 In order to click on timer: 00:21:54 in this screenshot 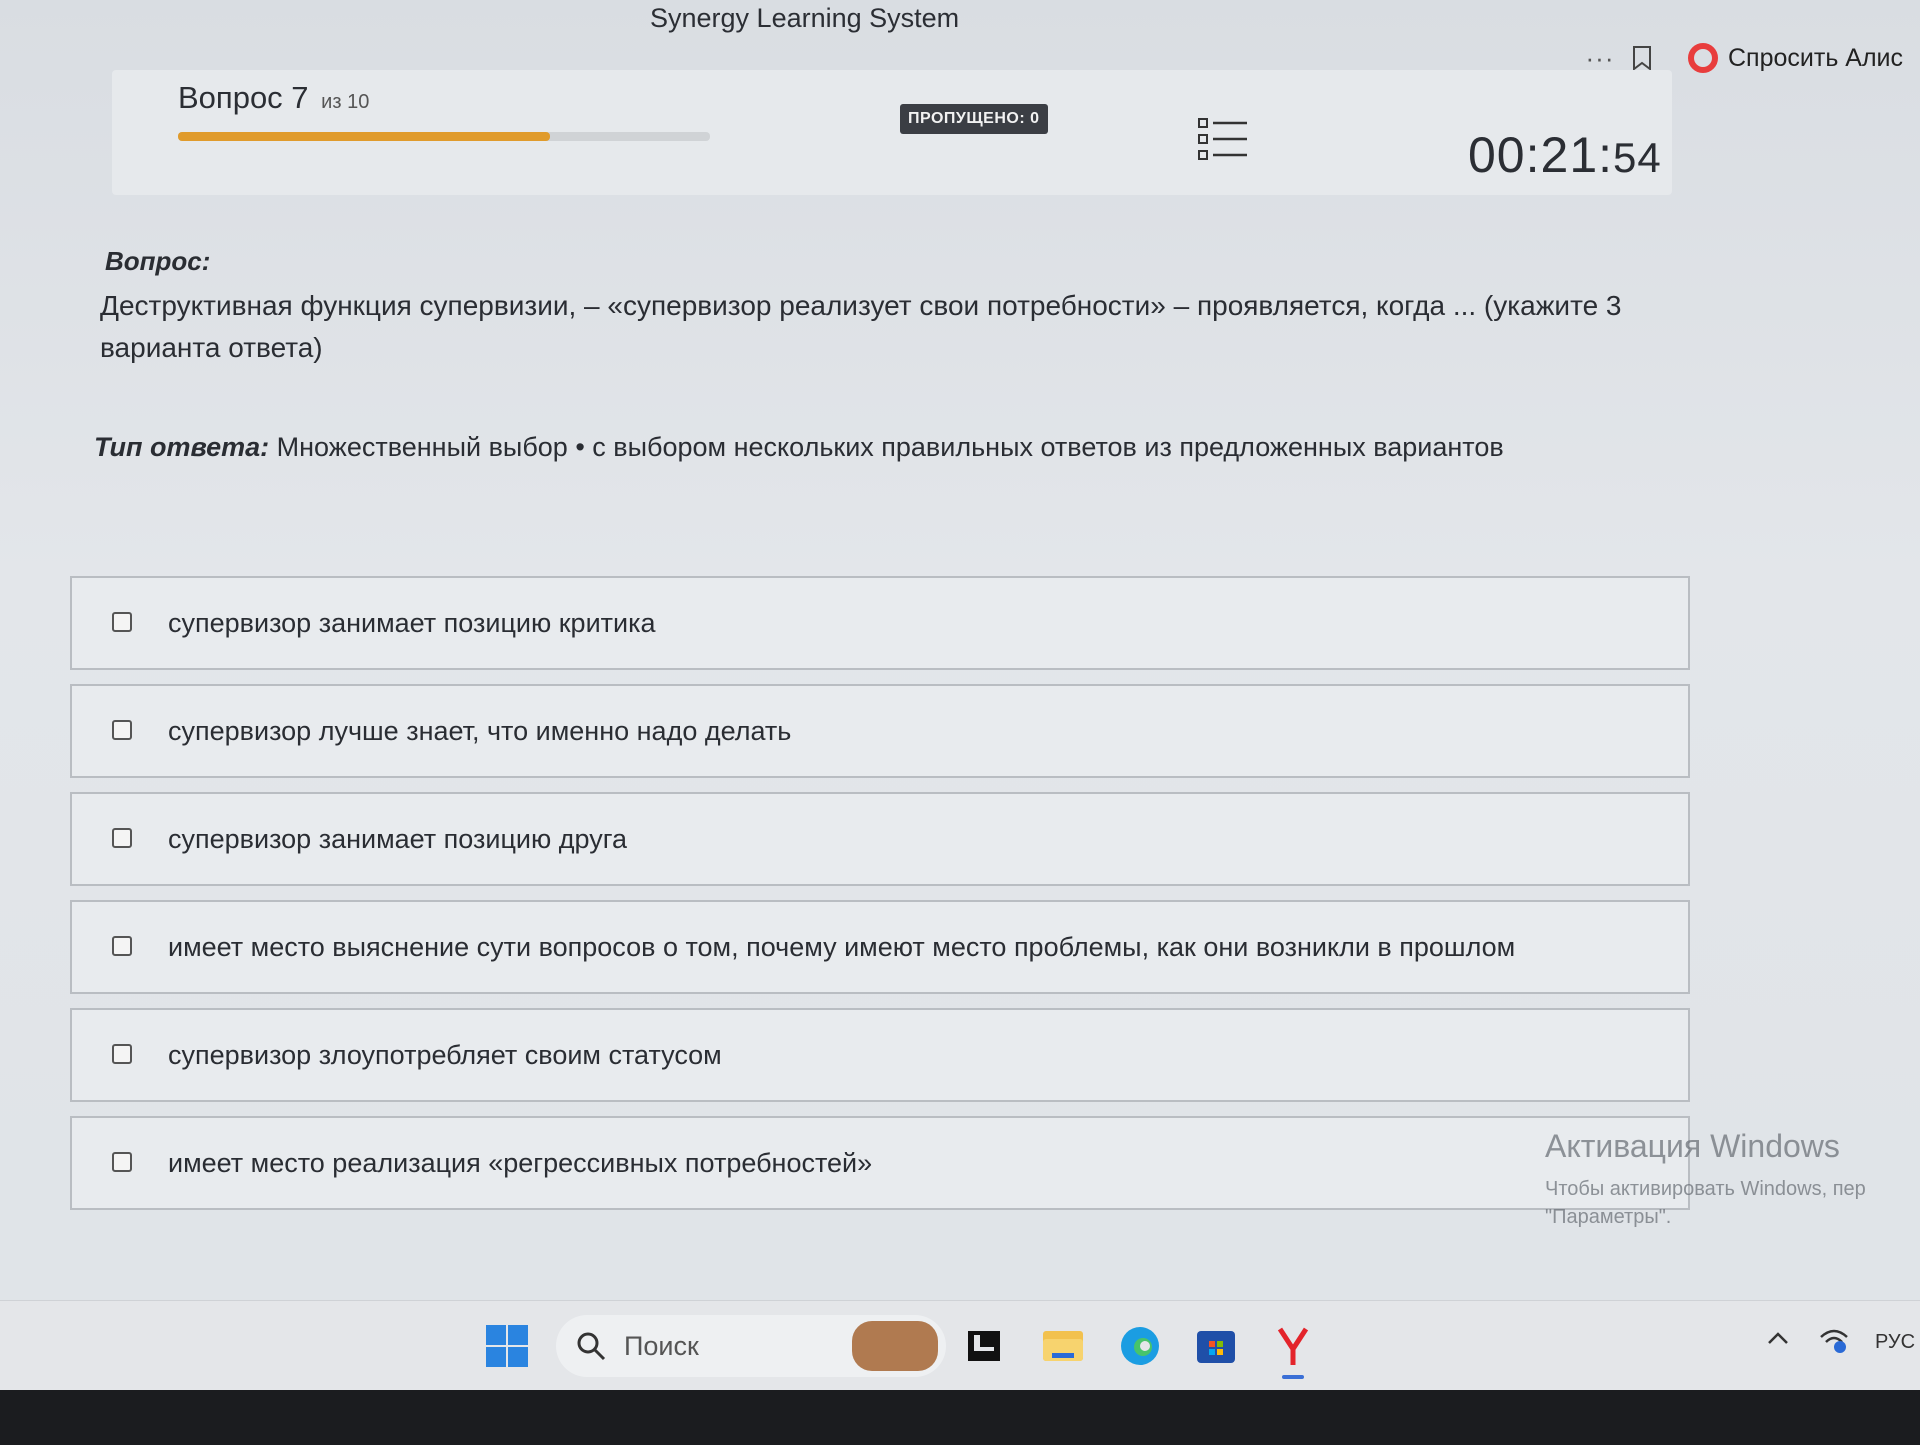, I will do `click(1565, 155)`.